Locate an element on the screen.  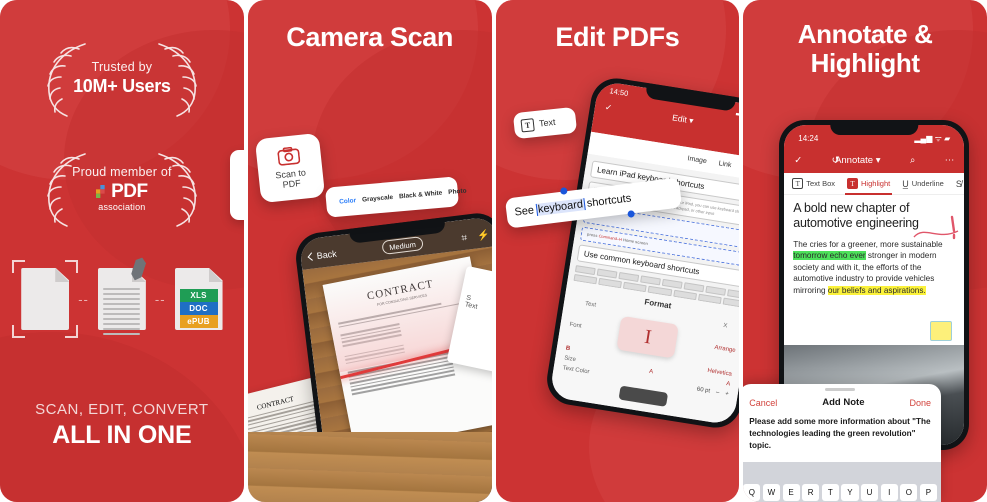
press-tail: Home screen is located at coordinates (635, 242).